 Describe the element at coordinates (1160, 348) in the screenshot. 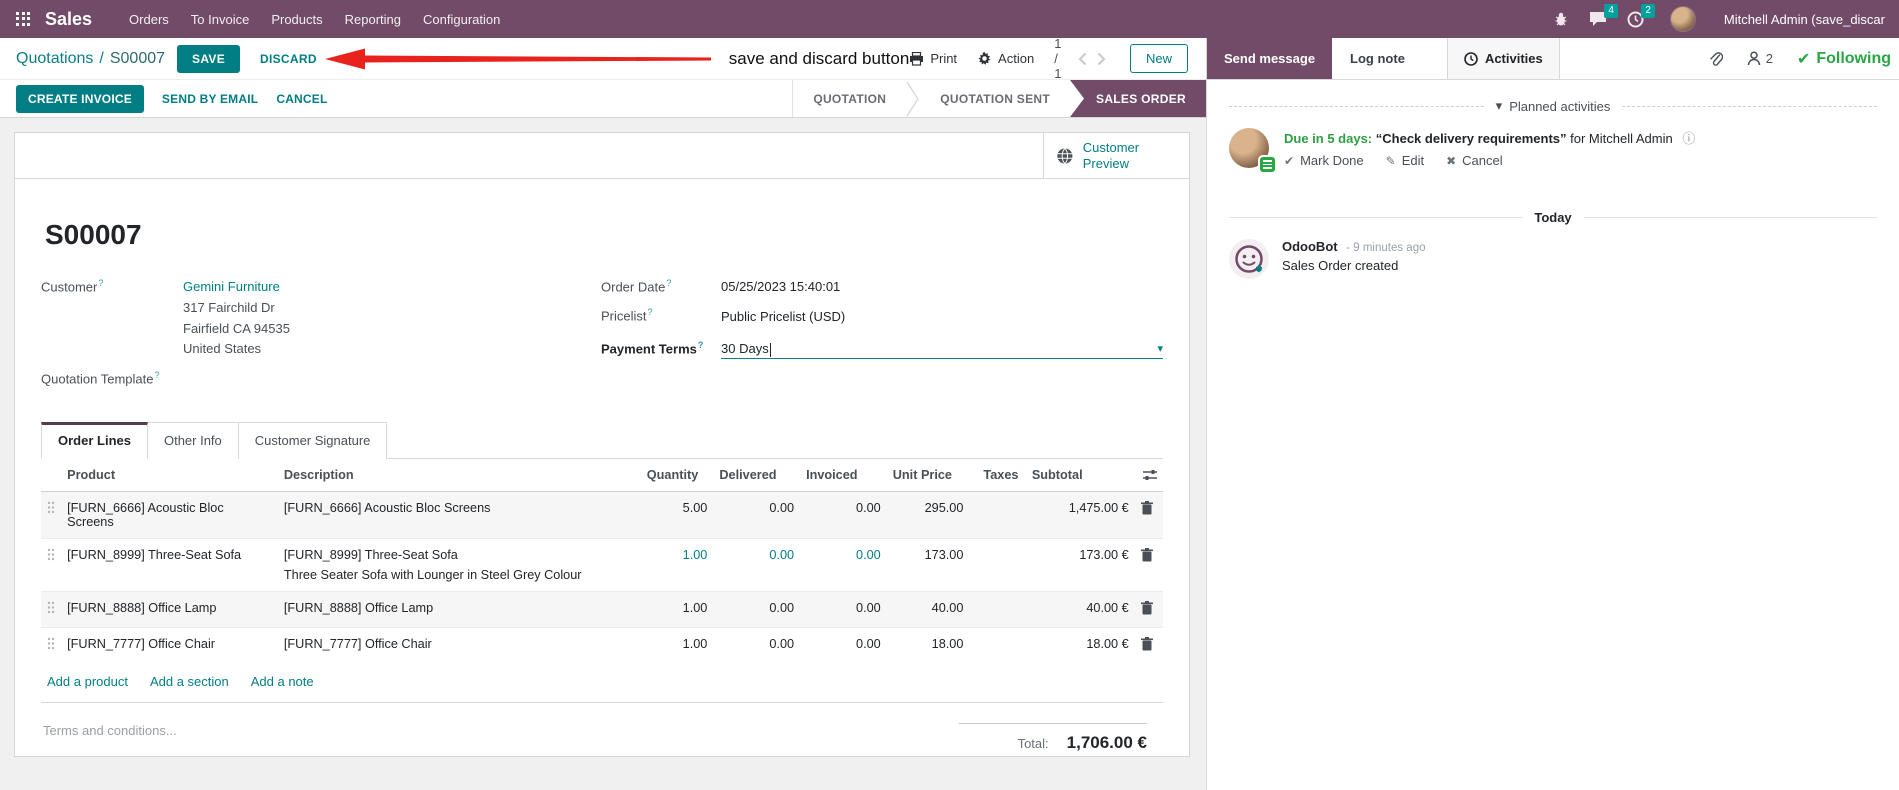

I see `dropdown-caret-icon: ▾` at that location.